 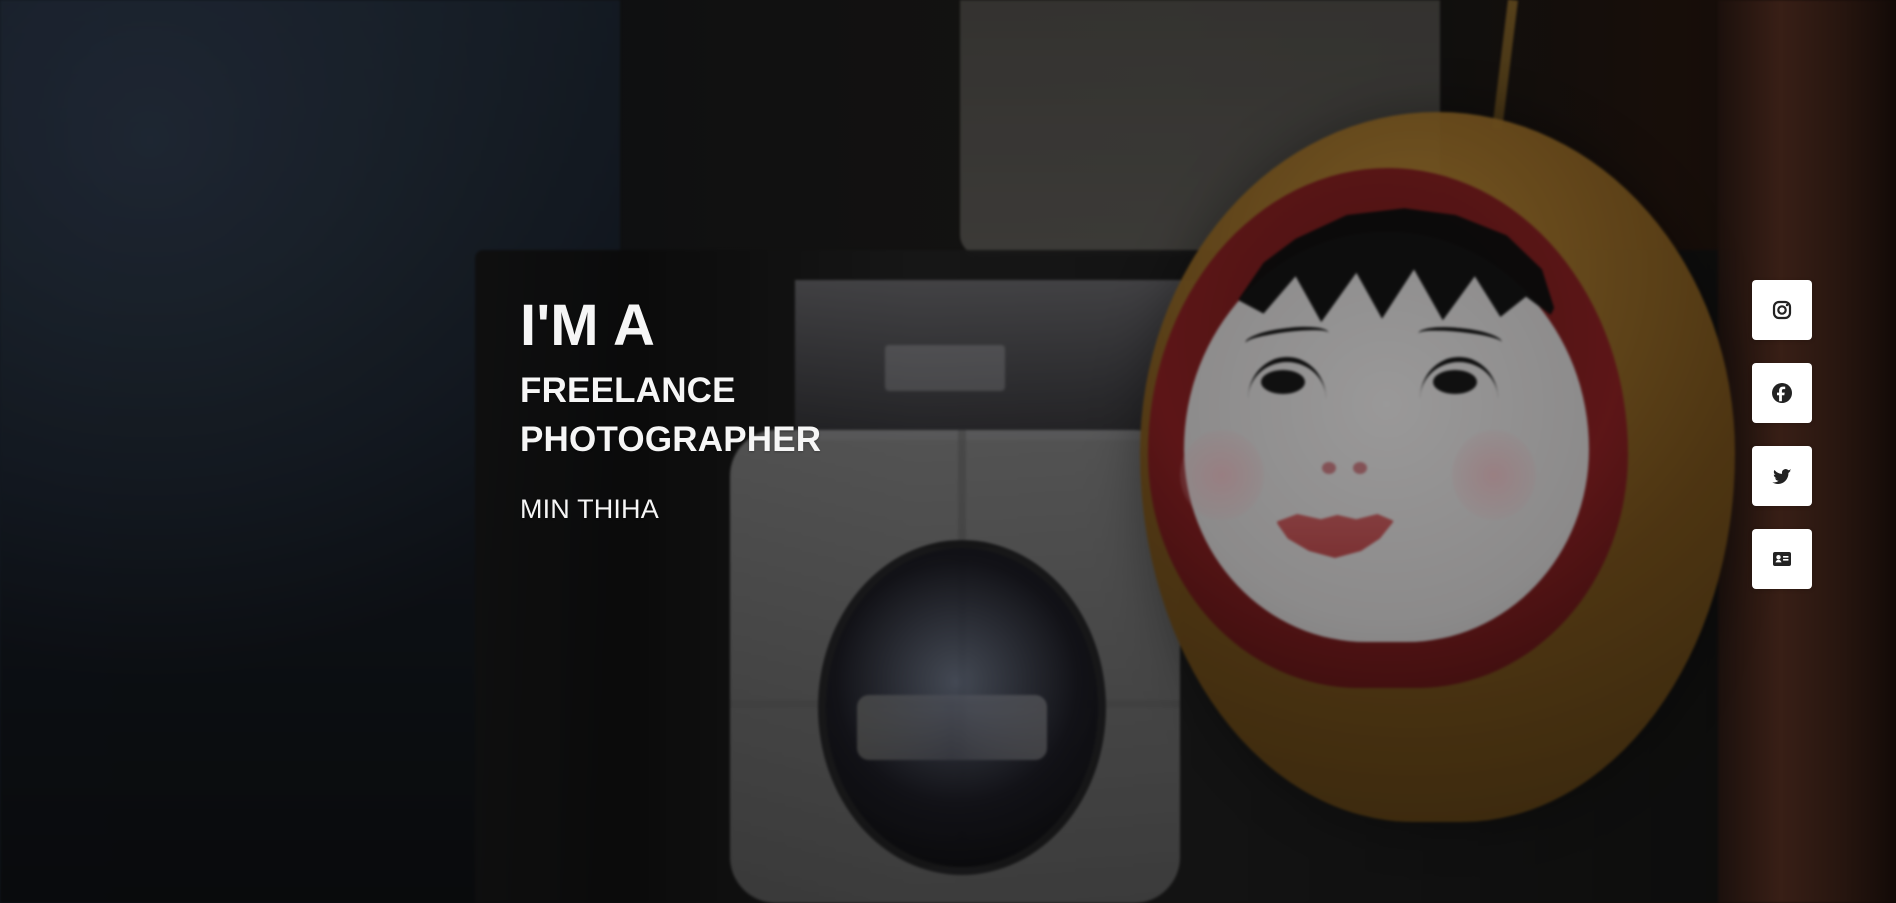 I want to click on hero-role-line-1: FREELANCE, so click(x=628, y=390).